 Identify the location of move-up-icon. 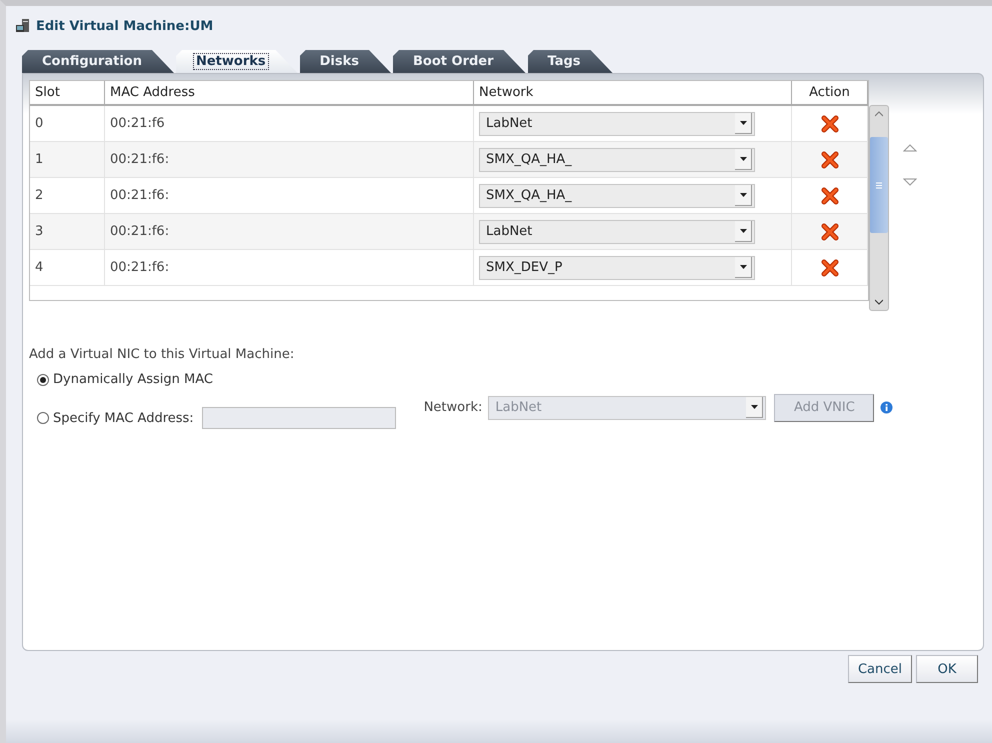
(910, 148).